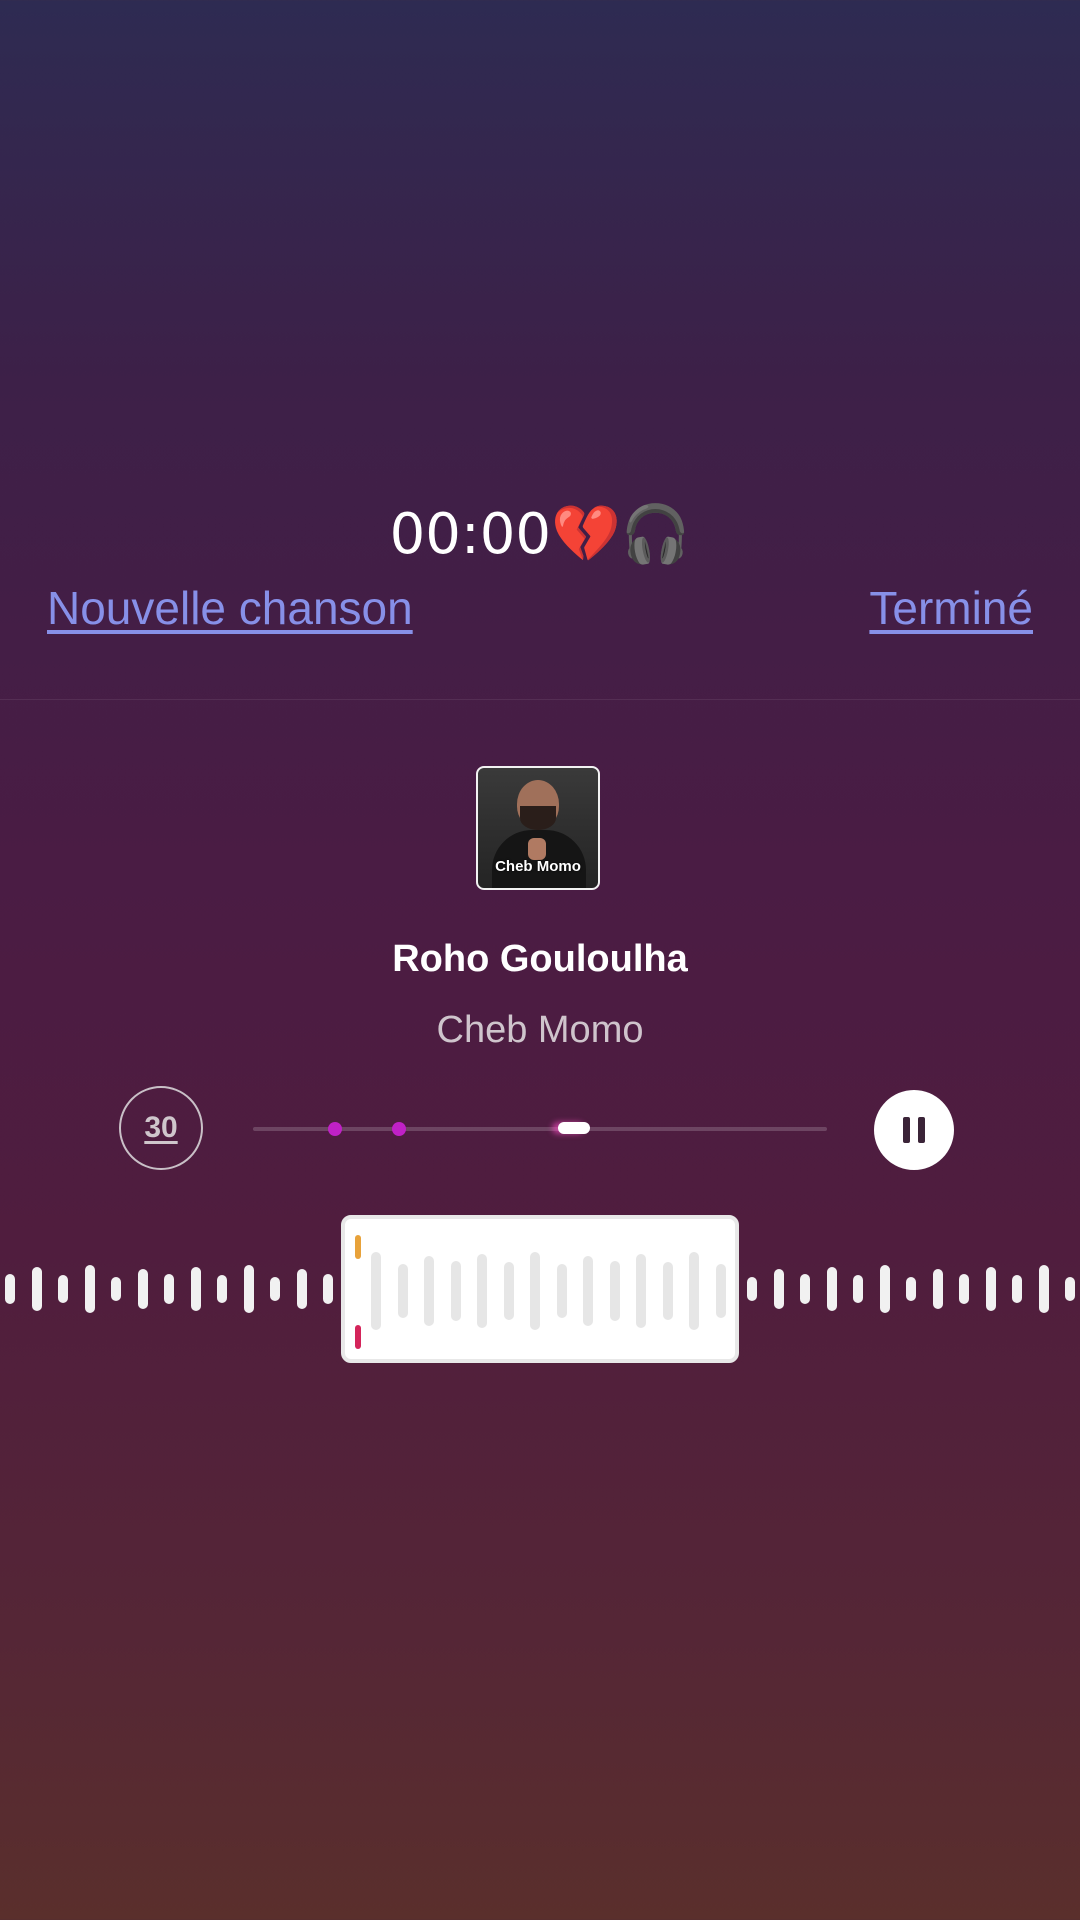 The width and height of the screenshot is (1080, 1920). Describe the element at coordinates (543, 1291) in the screenshot. I see `clip-waveform` at that location.